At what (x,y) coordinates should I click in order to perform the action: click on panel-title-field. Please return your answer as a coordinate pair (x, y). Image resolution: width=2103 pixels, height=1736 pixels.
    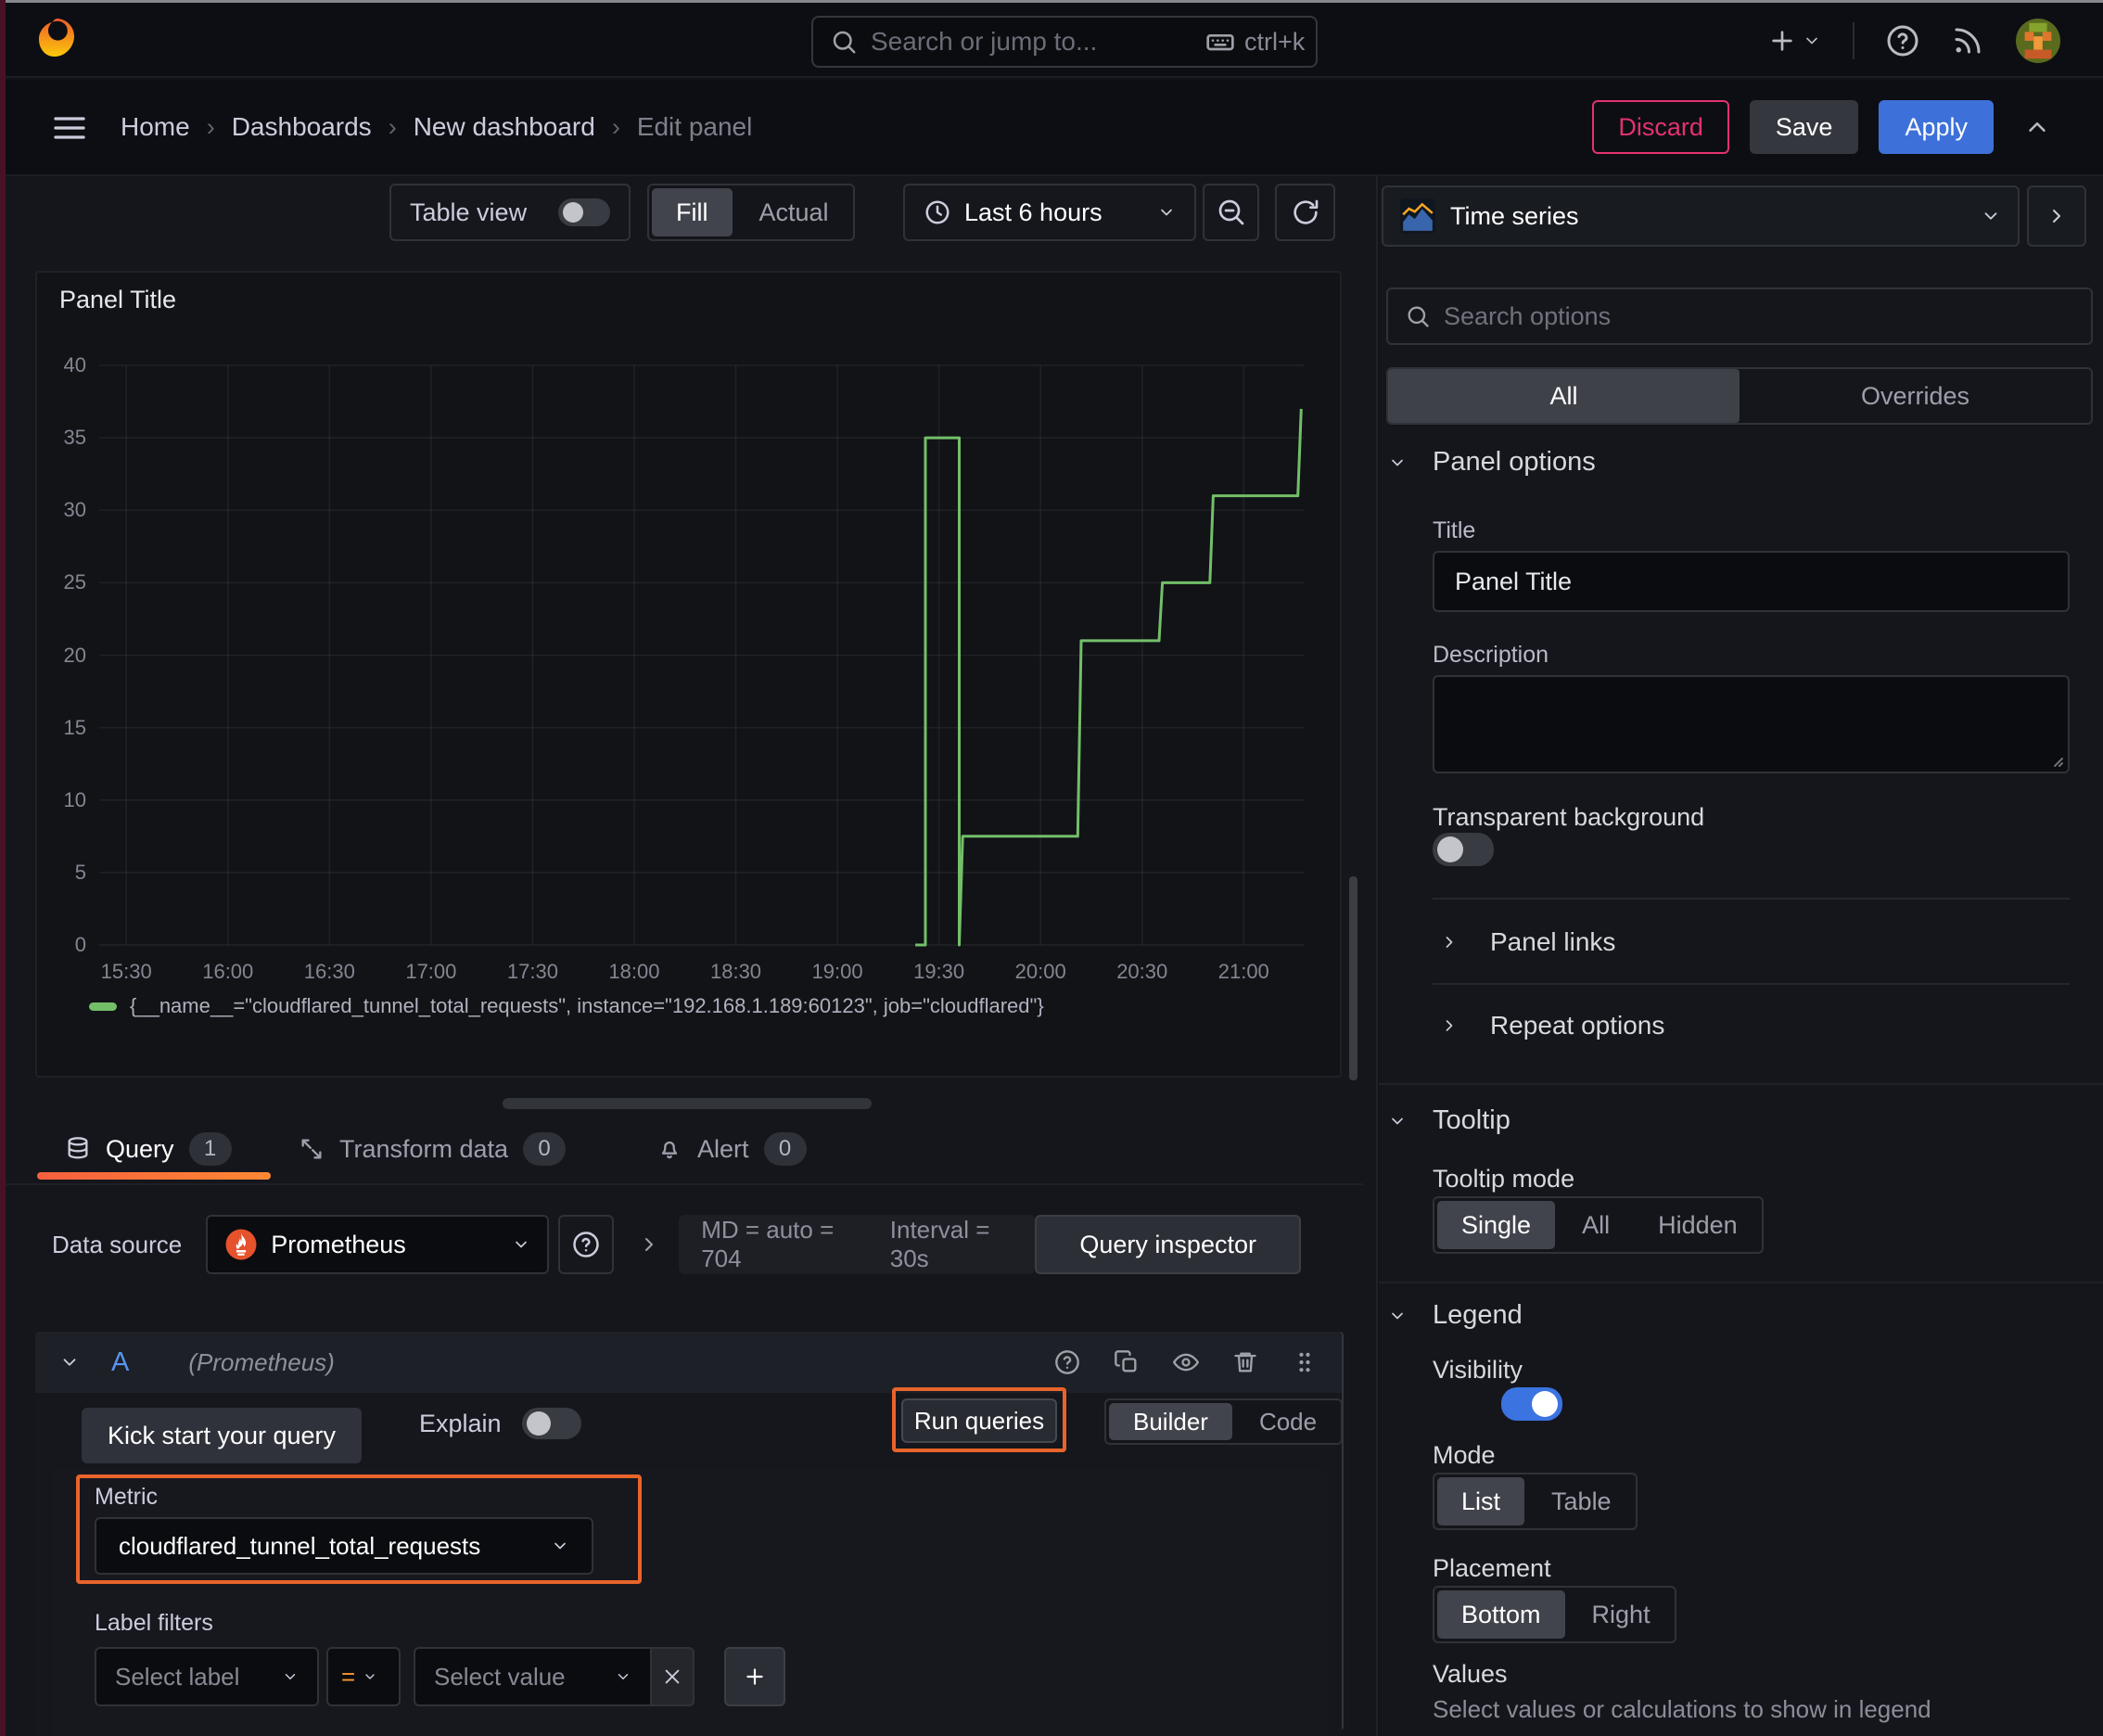
    Looking at the image, I should click on (1751, 581).